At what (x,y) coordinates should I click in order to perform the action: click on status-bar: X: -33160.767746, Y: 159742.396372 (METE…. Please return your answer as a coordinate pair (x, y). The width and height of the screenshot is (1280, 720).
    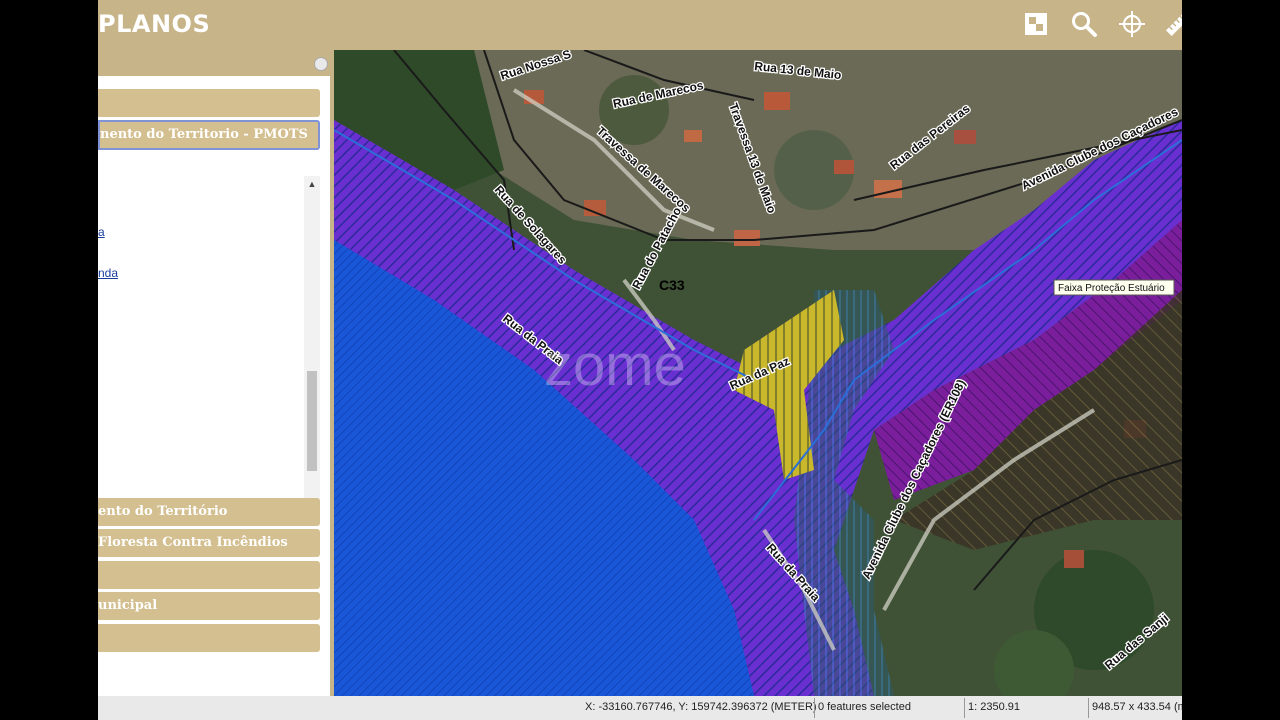
    Looking at the image, I should click on (640, 708).